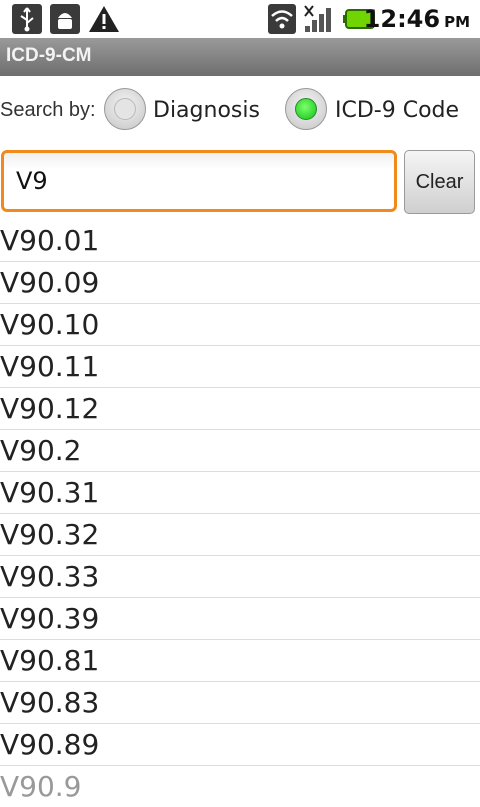  I want to click on list-item: V90.10, so click(240, 325).